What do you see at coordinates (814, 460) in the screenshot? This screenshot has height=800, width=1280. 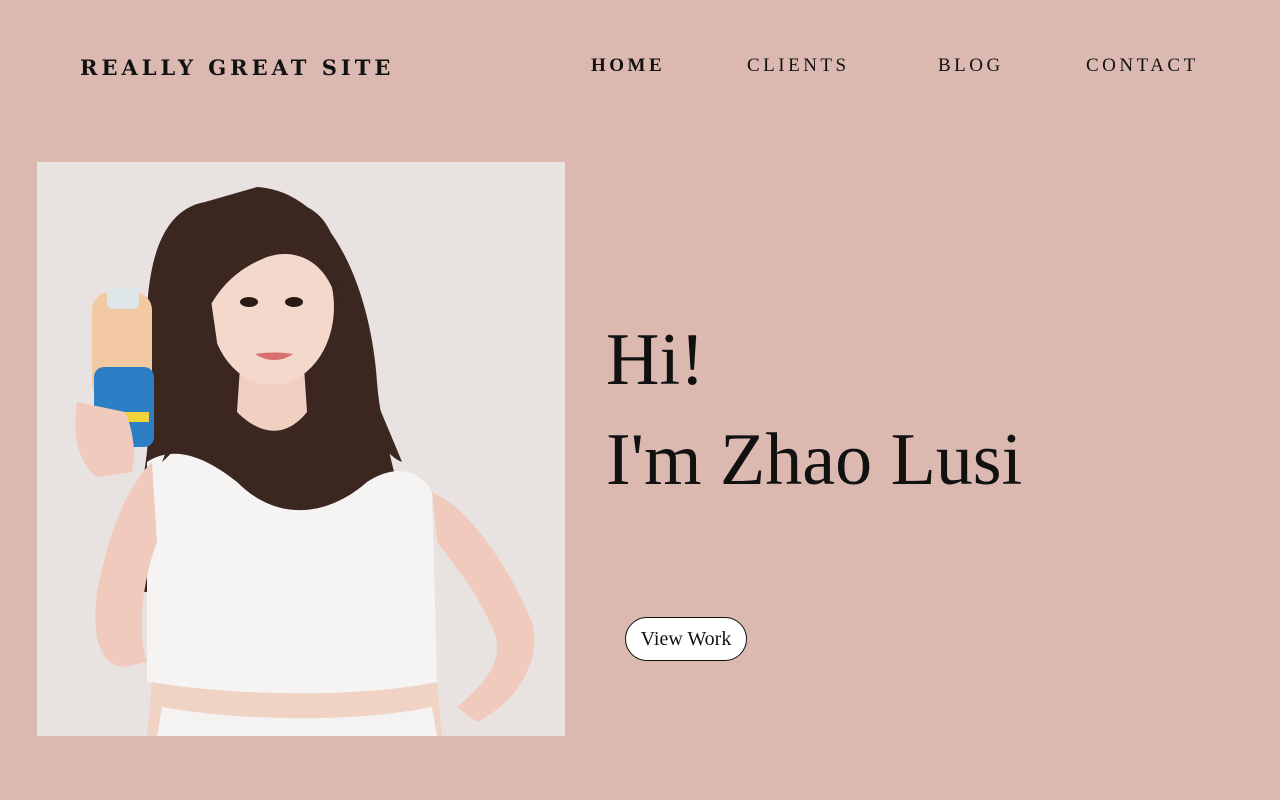 I see `greeting-line-name: I'm Zhao Lusi` at bounding box center [814, 460].